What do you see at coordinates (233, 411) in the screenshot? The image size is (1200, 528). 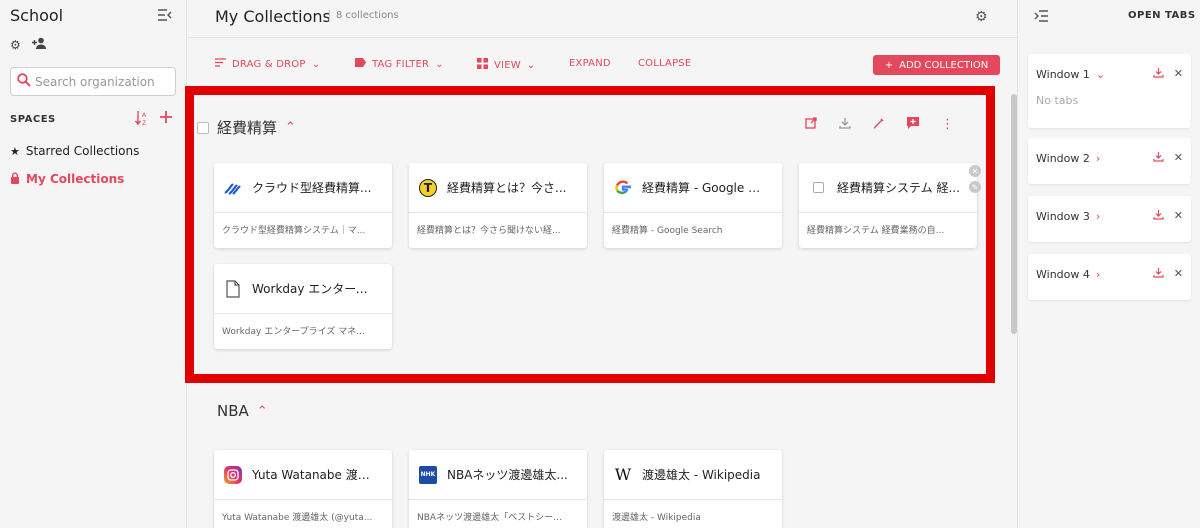 I see `collection-title: NBA` at bounding box center [233, 411].